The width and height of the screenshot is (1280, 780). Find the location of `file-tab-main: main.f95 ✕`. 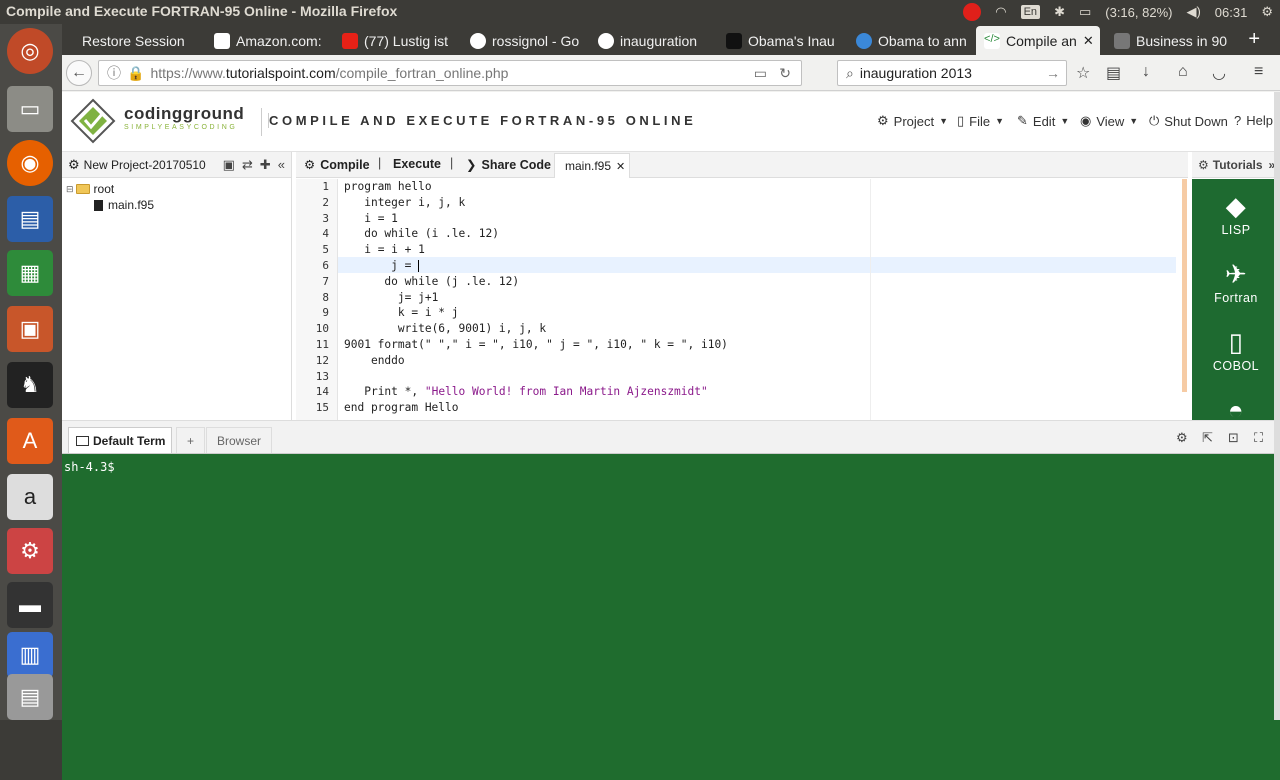

file-tab-main: main.f95 ✕ is located at coordinates (592, 165).